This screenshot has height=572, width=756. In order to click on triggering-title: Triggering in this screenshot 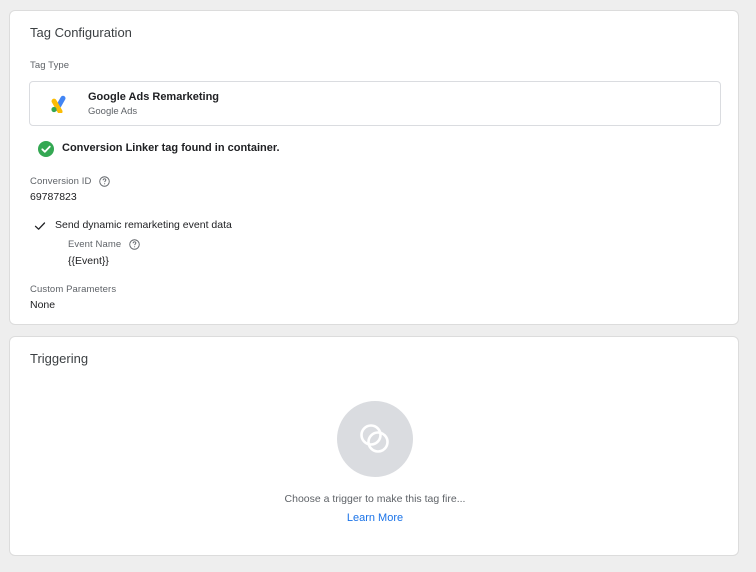, I will do `click(59, 358)`.